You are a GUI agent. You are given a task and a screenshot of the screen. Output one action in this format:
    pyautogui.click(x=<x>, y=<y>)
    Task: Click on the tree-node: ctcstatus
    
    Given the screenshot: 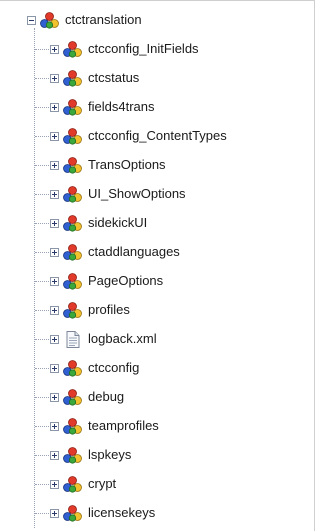 What is the action you would take?
    pyautogui.click(x=95, y=78)
    